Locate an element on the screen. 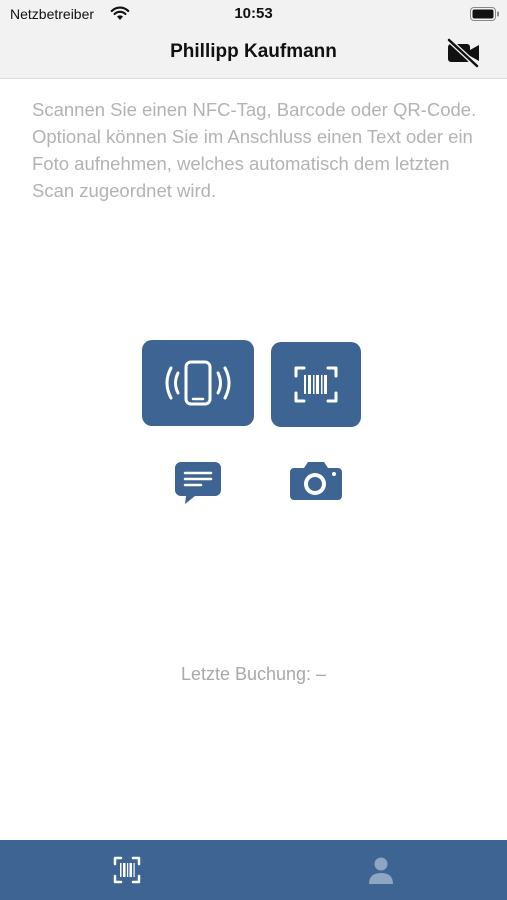  barcode-scan-button is located at coordinates (316, 384).